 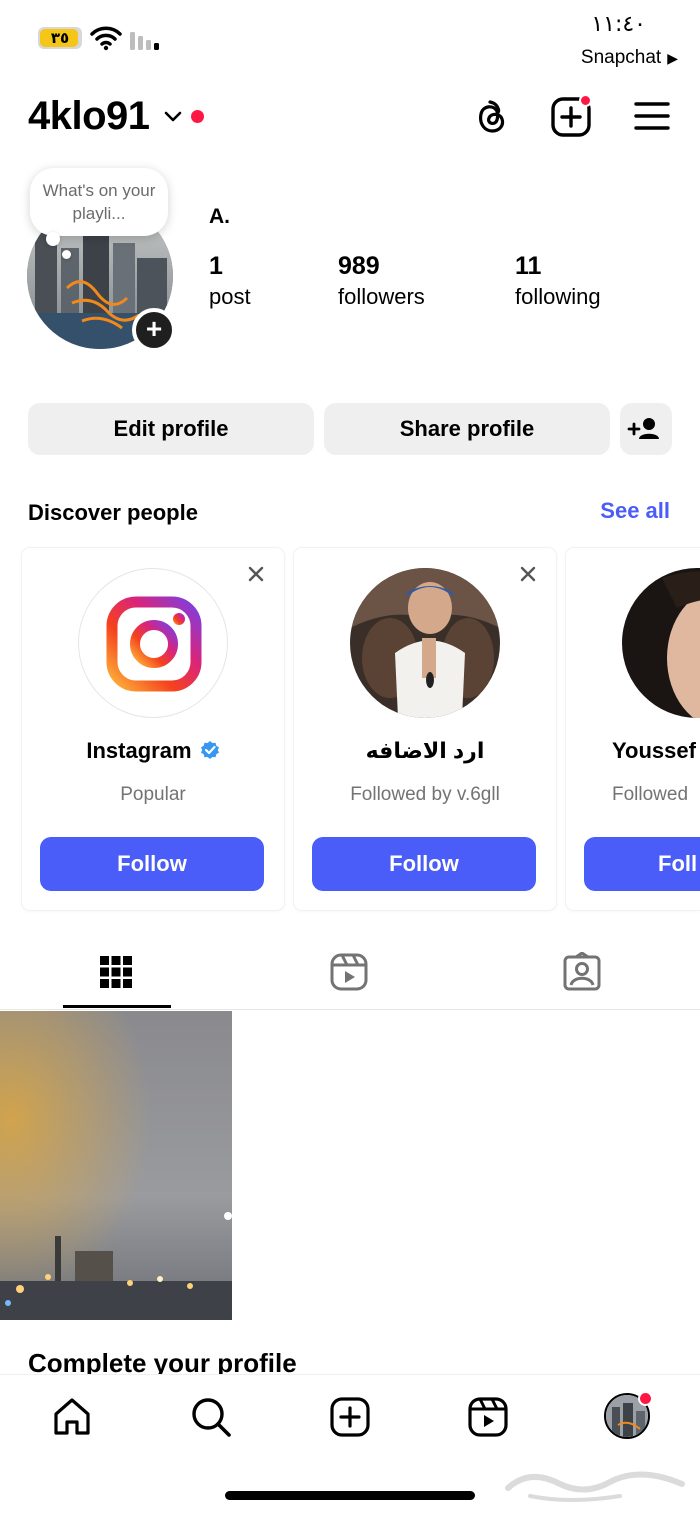 I want to click on home-indicator, so click(x=350, y=1495).